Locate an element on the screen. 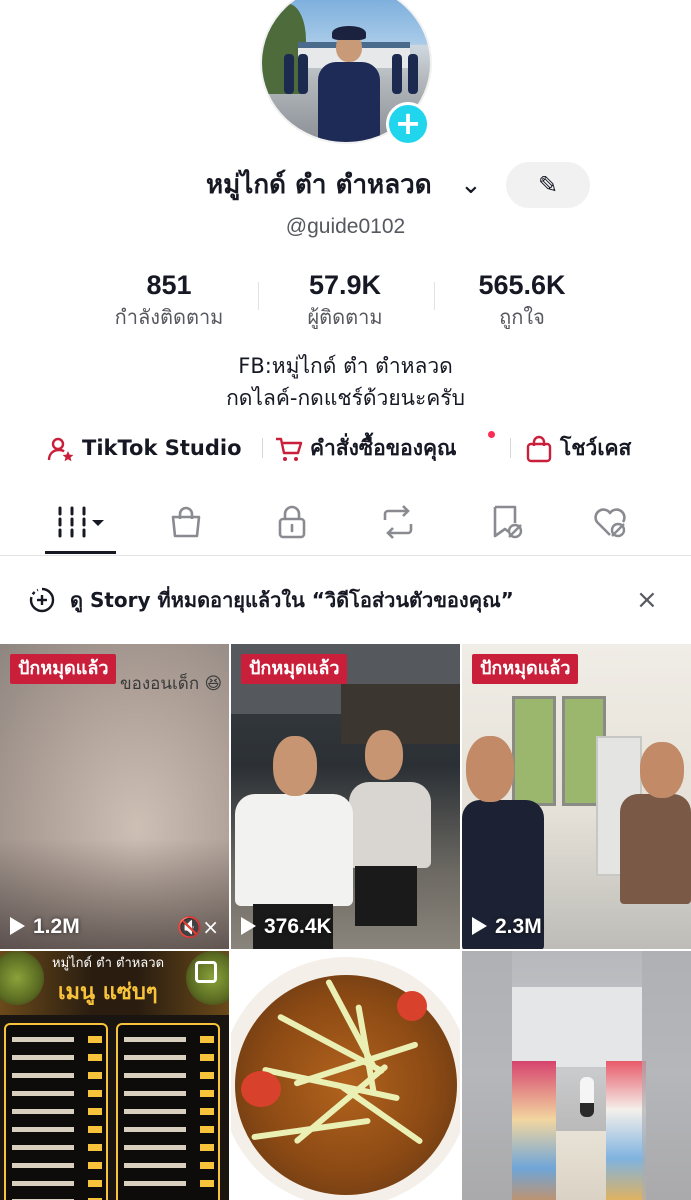 Image resolution: width=691 pixels, height=1200 pixels. tiktok-studio-link: TikTok Studio is located at coordinates (144, 448).